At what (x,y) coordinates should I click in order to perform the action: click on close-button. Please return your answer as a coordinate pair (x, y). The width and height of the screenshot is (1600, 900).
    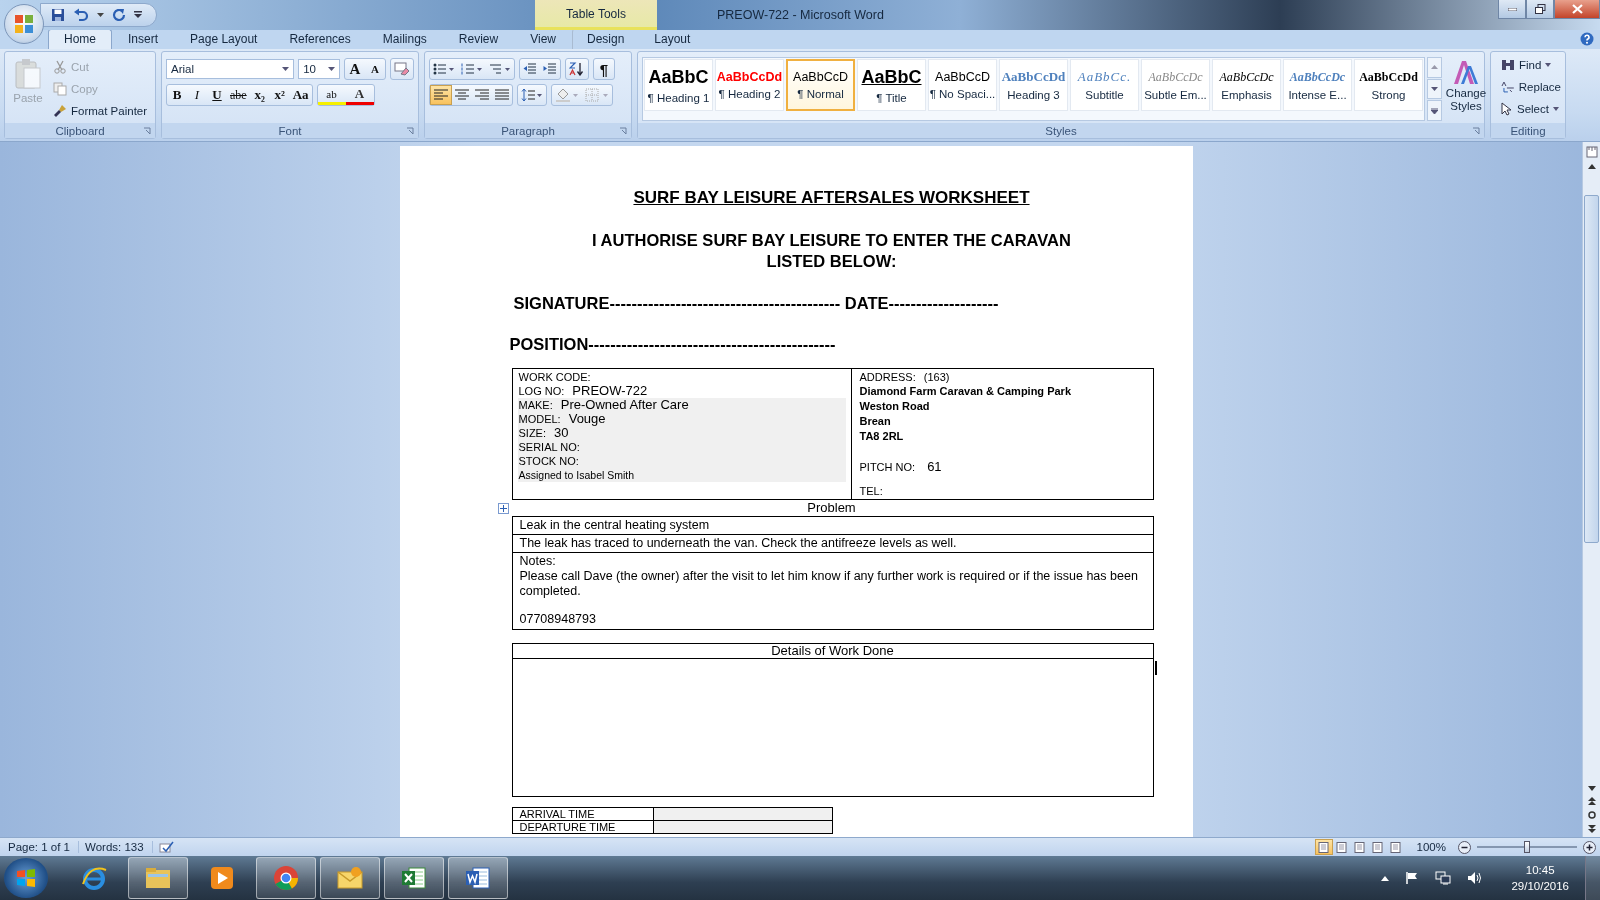
    Looking at the image, I should click on (1577, 9).